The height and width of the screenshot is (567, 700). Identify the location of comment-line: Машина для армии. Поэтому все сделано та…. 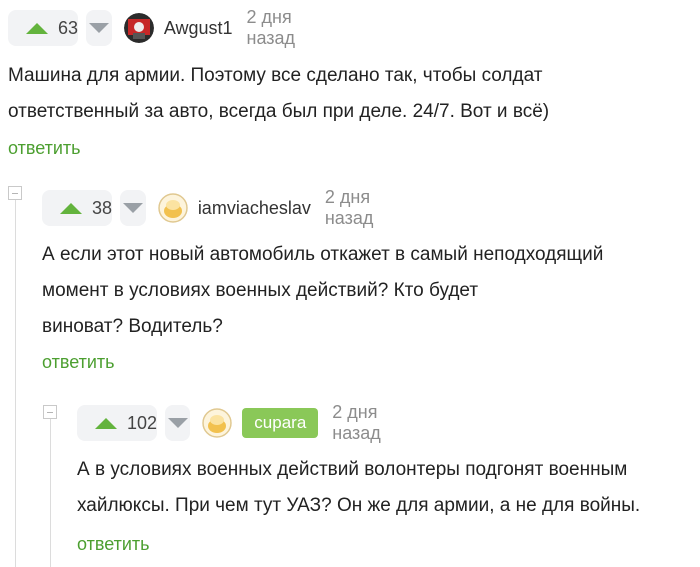
(275, 75).